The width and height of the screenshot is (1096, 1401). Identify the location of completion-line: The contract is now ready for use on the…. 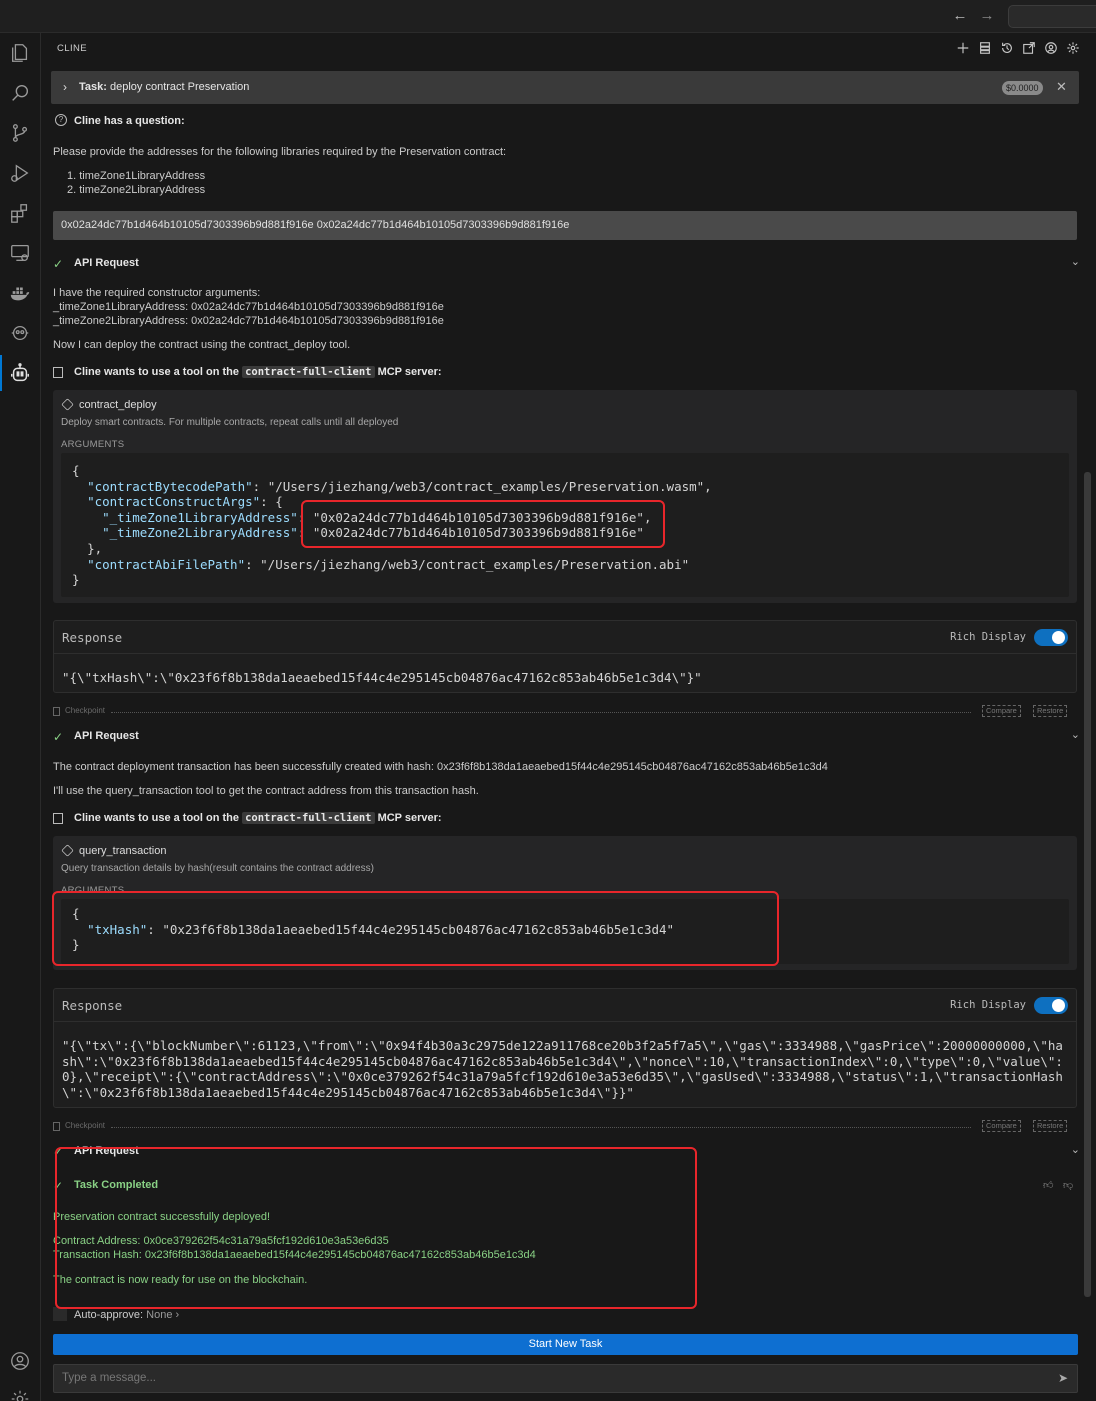
(180, 1280).